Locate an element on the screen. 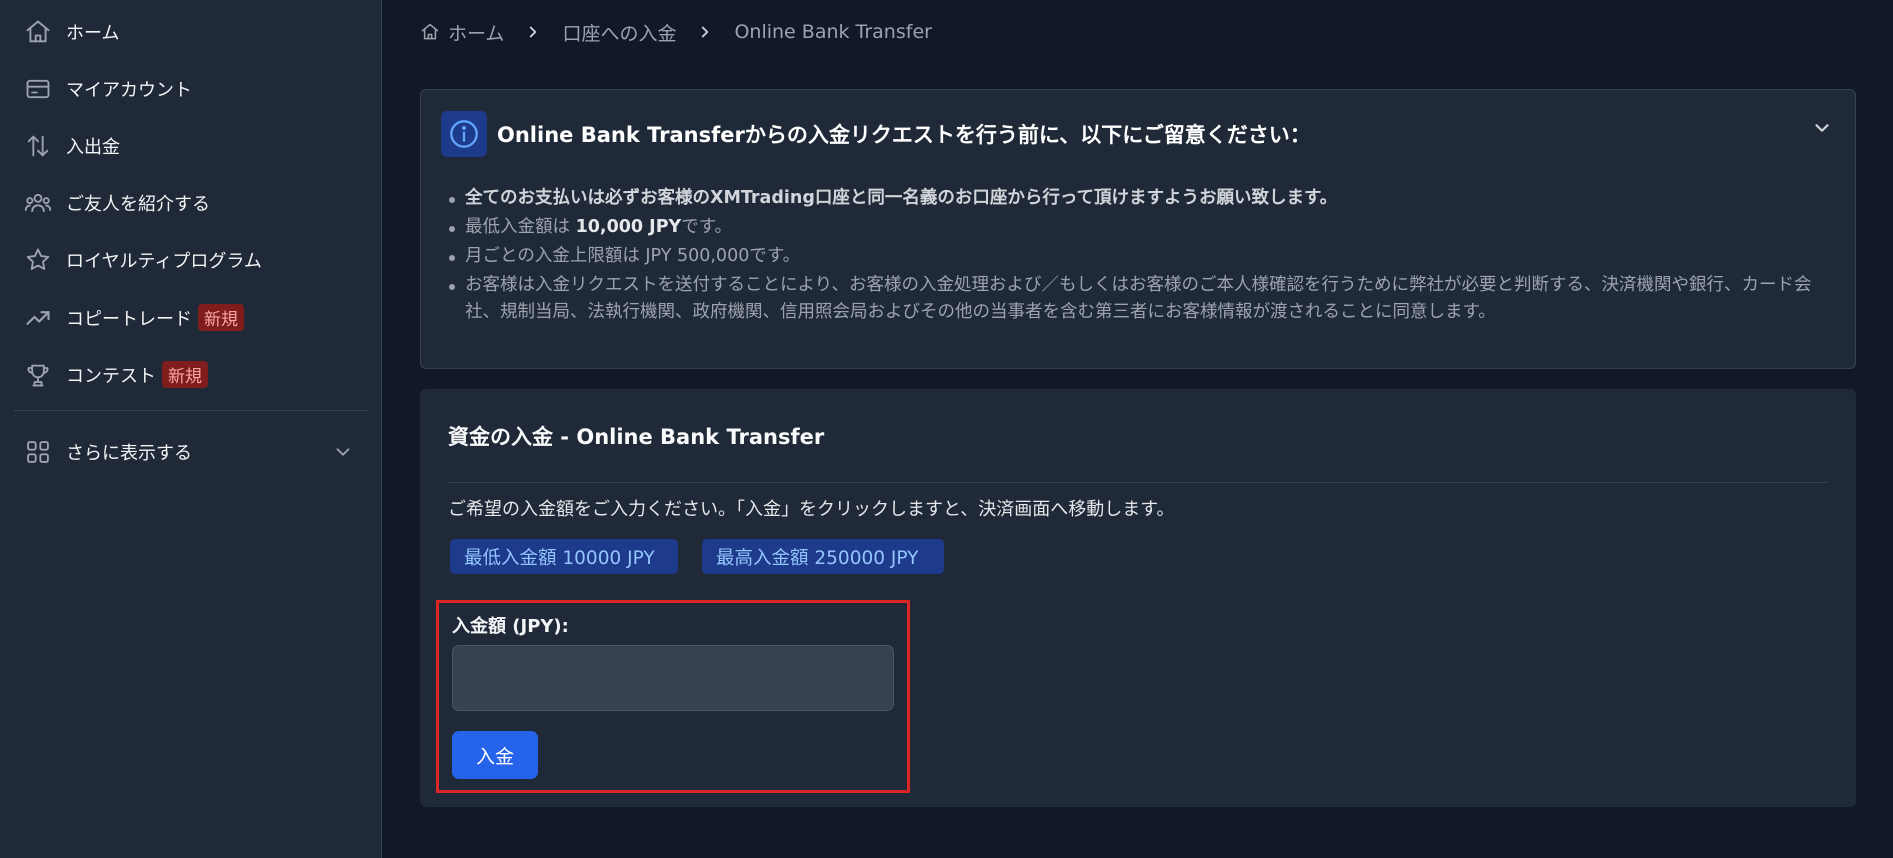 The width and height of the screenshot is (1893, 858). collapse-toggle-button is located at coordinates (1822, 130).